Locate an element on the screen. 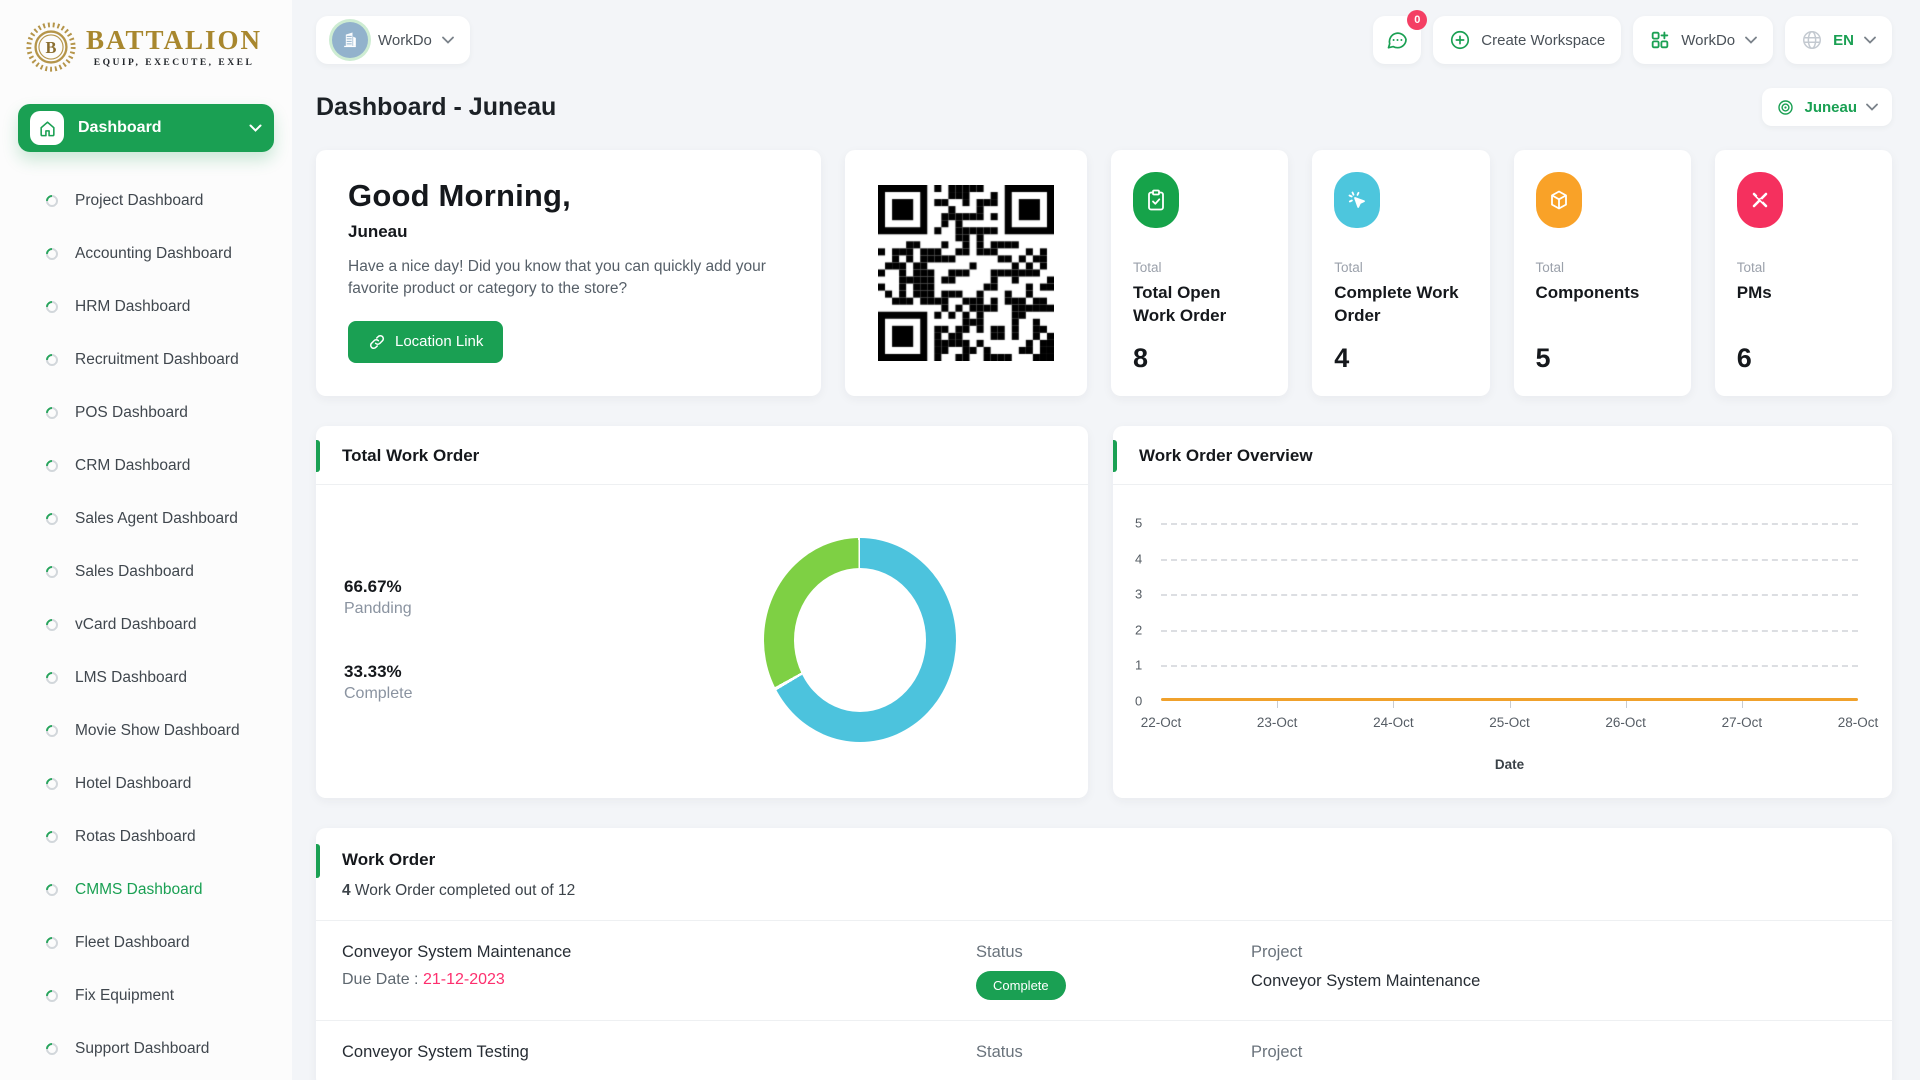 The height and width of the screenshot is (1080, 1920). brand-emblem-icon: B is located at coordinates (51, 47).